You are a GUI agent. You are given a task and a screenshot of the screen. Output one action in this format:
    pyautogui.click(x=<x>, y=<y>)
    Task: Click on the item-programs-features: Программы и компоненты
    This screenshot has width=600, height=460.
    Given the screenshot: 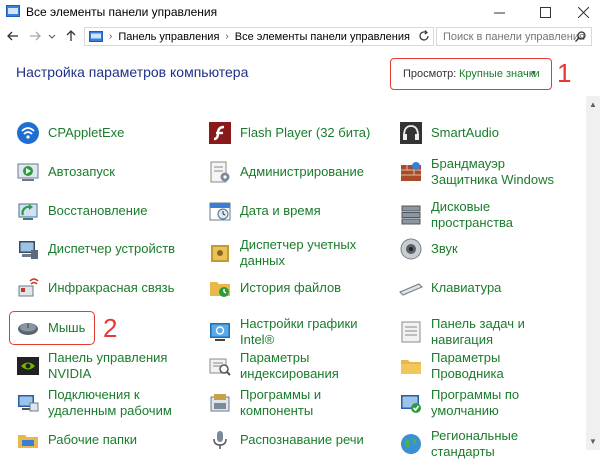 What is the action you would take?
    pyautogui.click(x=291, y=403)
    